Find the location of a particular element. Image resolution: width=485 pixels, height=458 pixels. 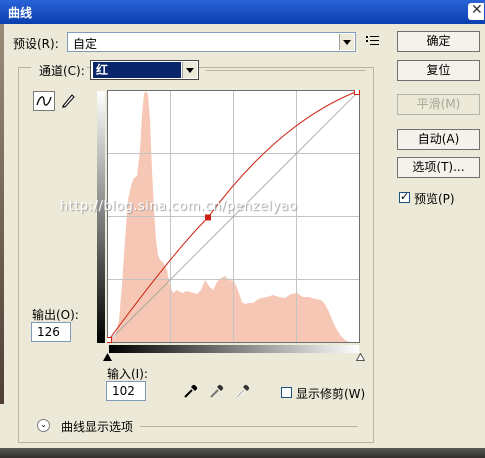

ok-button: 确定 is located at coordinates (438, 41).